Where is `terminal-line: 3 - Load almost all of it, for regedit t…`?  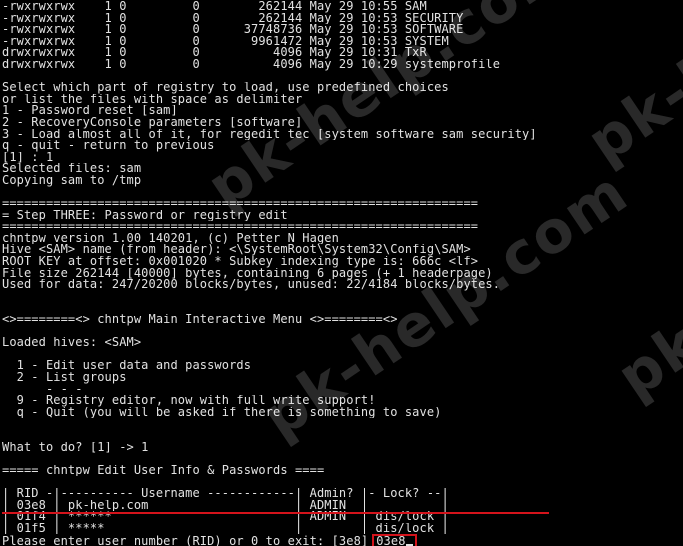
terminal-line: 3 - Load almost all of it, for regedit t… is located at coordinates (269, 134).